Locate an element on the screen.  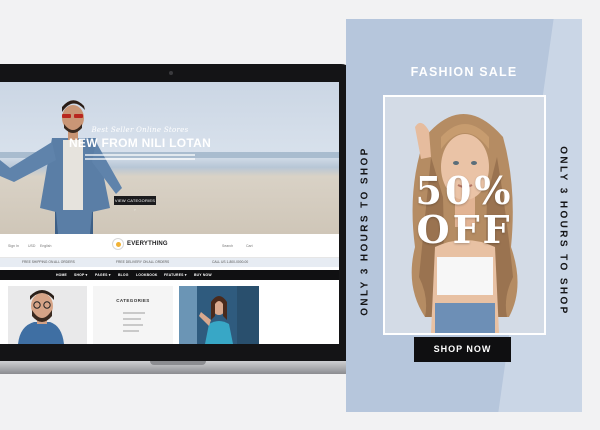
nav-item-shop: SHOP ▾ is located at coordinates (80, 275).